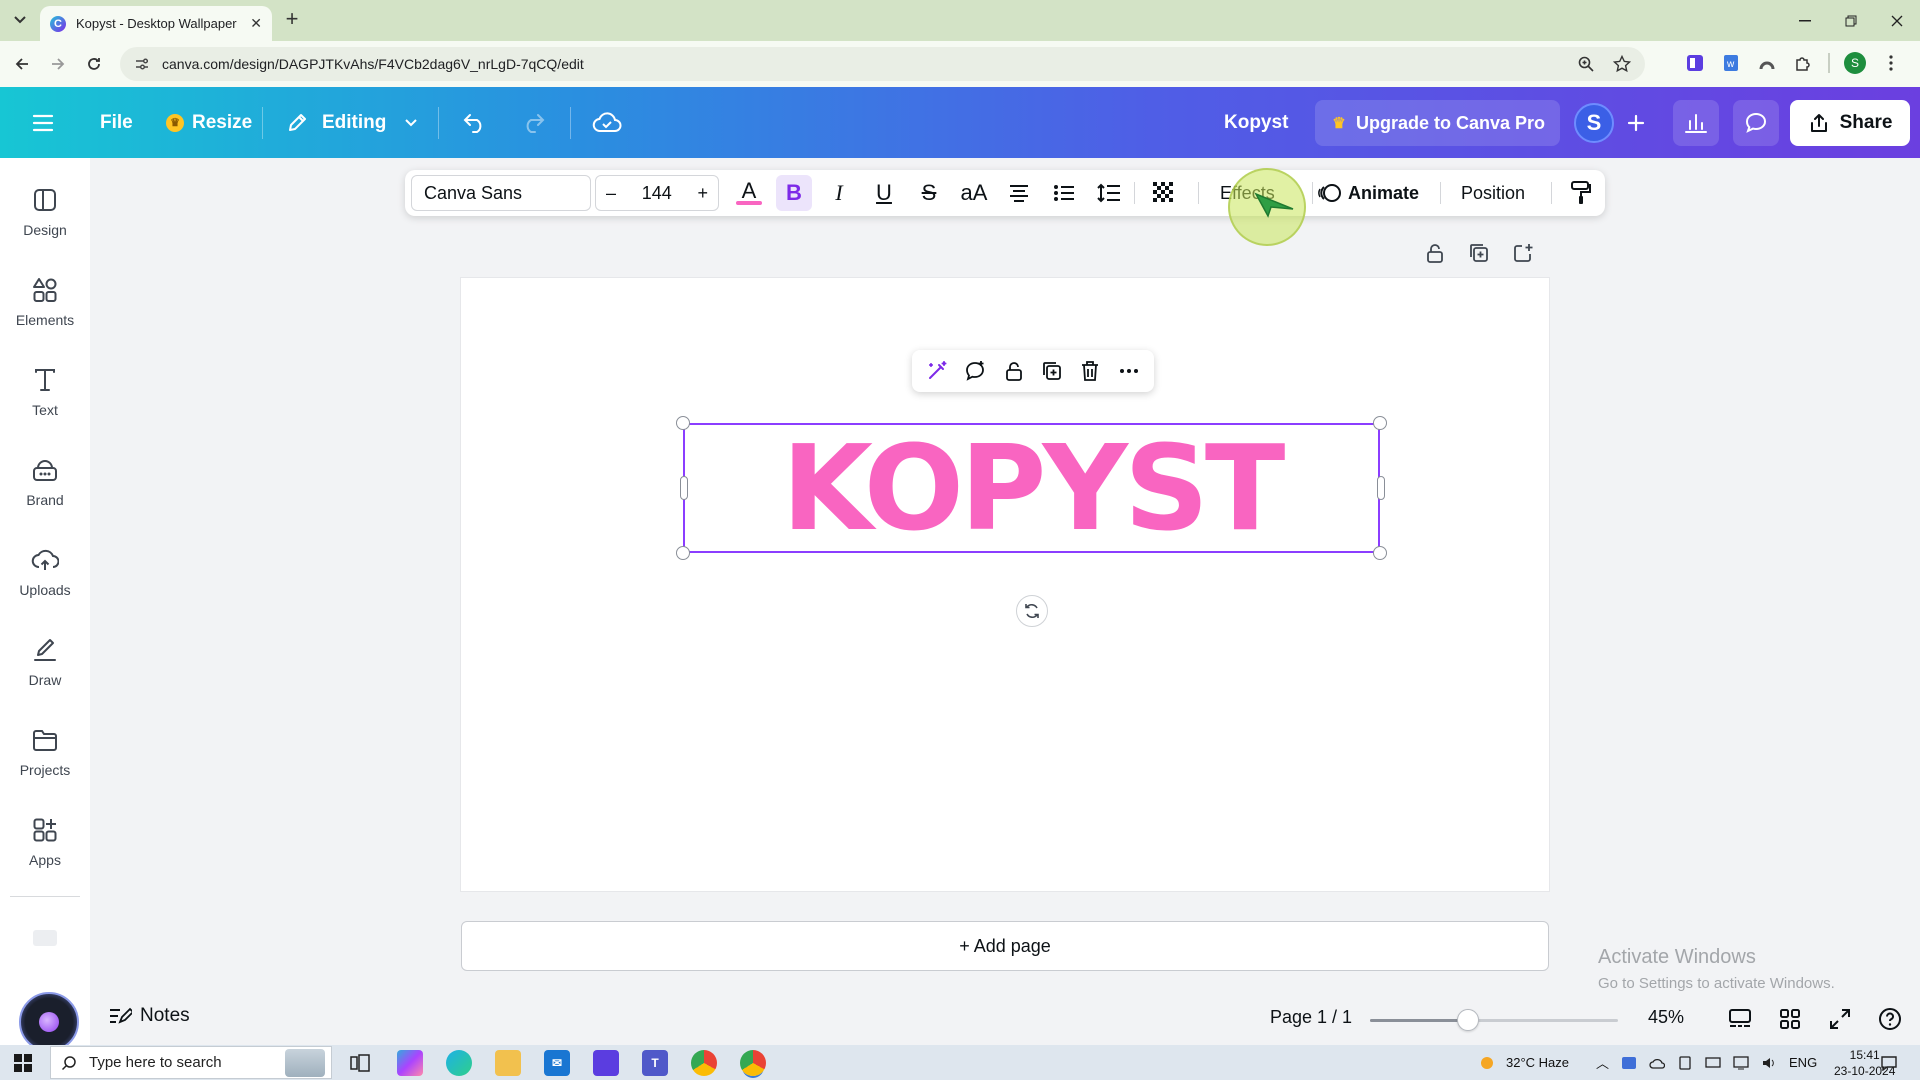  What do you see at coordinates (749, 193) in the screenshot?
I see `text-color-button: A` at bounding box center [749, 193].